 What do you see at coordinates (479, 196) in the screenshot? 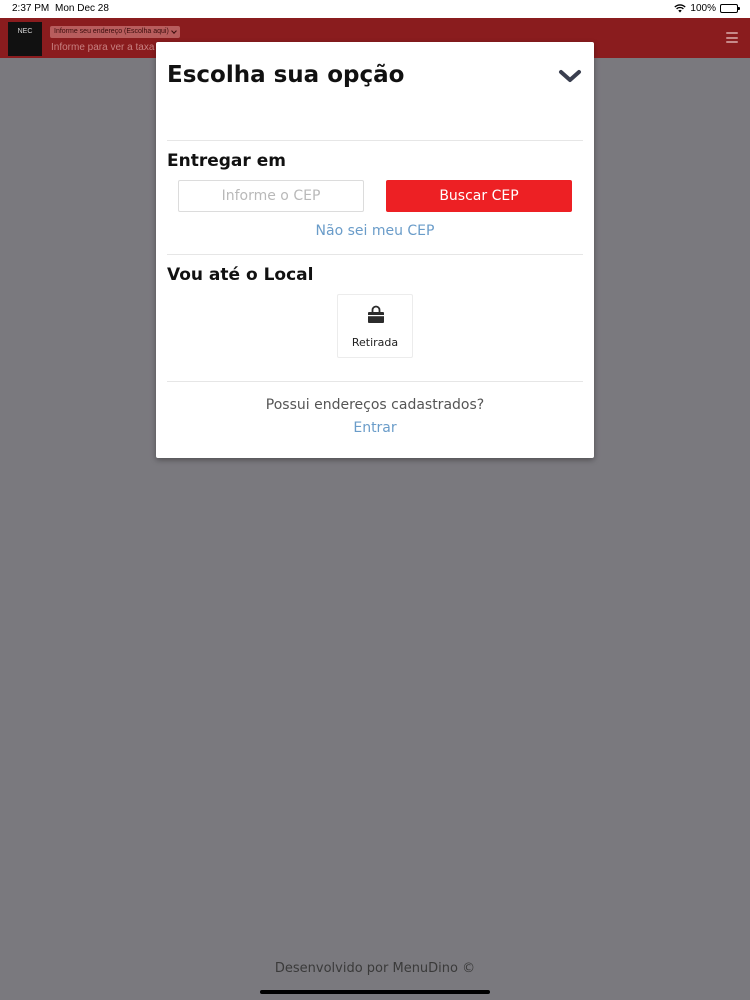
I see `search-cep-button: Buscar CEP` at bounding box center [479, 196].